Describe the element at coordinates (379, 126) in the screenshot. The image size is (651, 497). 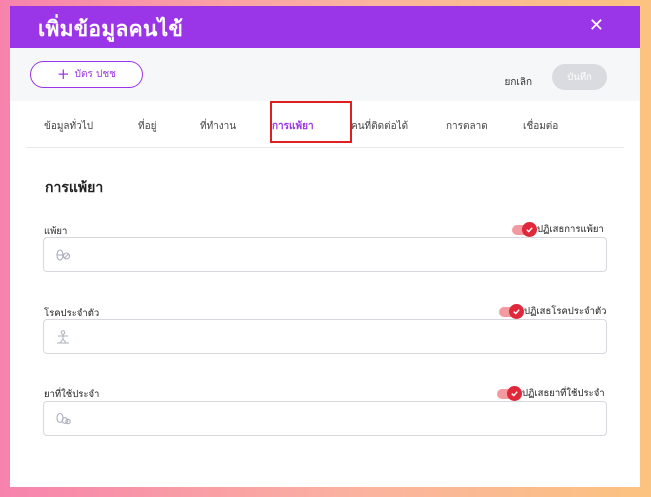
I see `tab-contacts: คนที่ติดต่อได้` at that location.